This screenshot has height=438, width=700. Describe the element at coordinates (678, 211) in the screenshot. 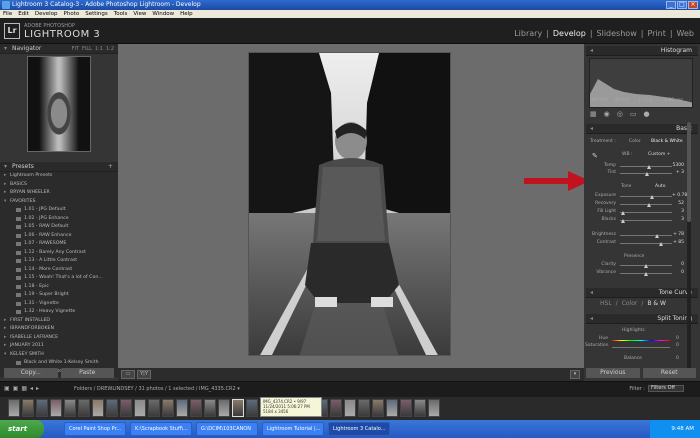

I see `fill-light-value: 3` at that location.